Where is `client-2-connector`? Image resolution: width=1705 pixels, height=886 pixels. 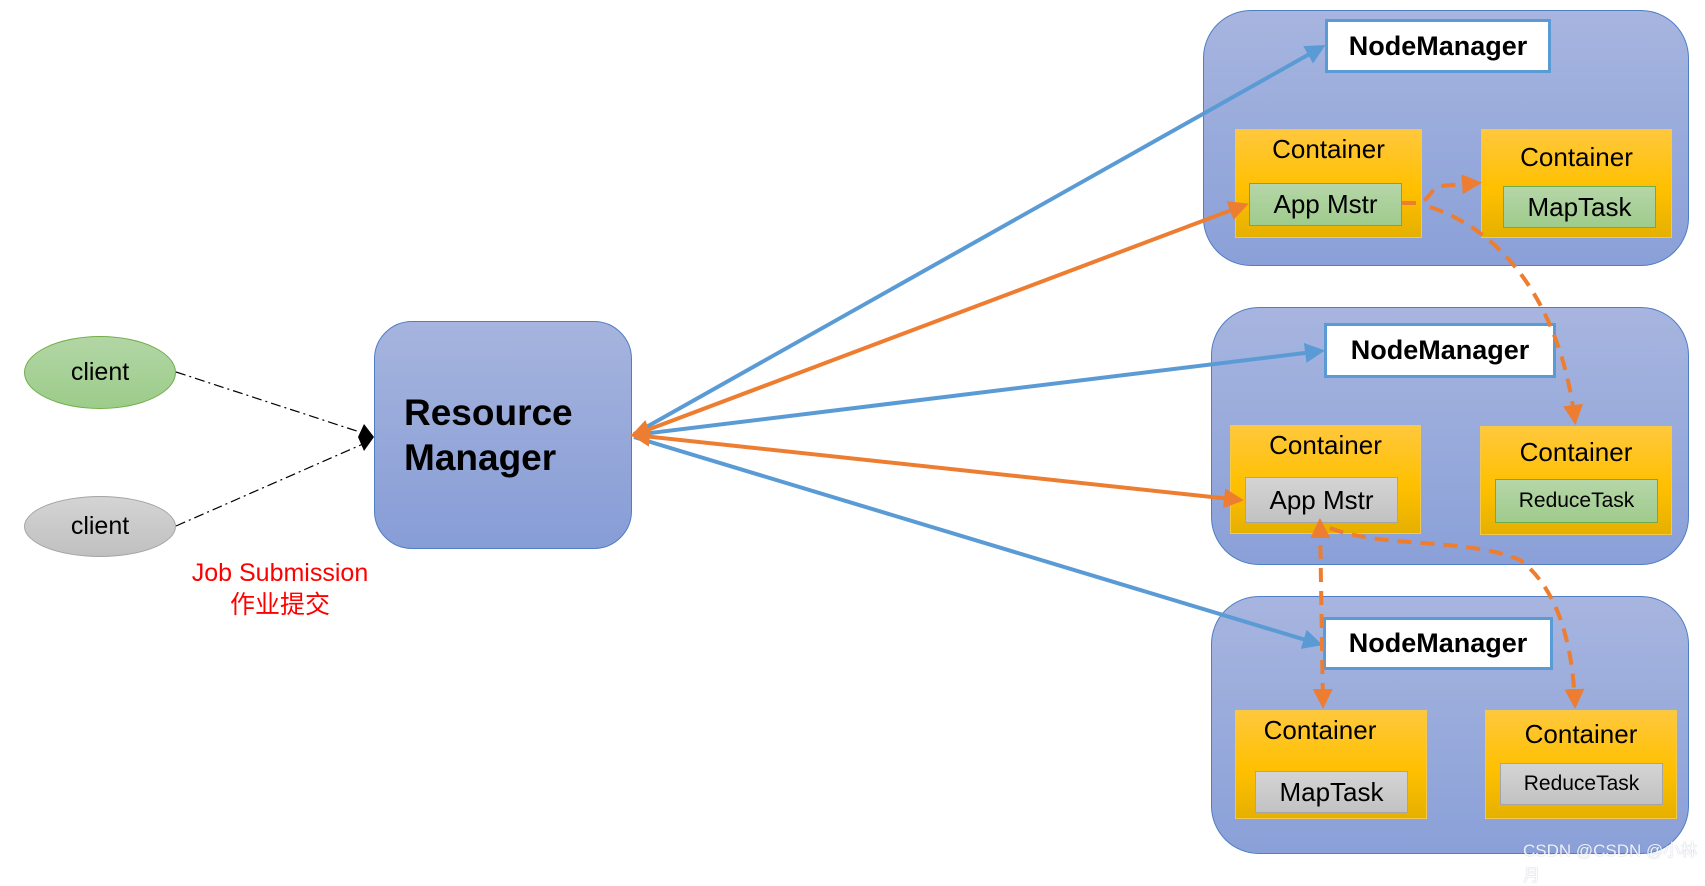
client-2-connector is located at coordinates (274, 483).